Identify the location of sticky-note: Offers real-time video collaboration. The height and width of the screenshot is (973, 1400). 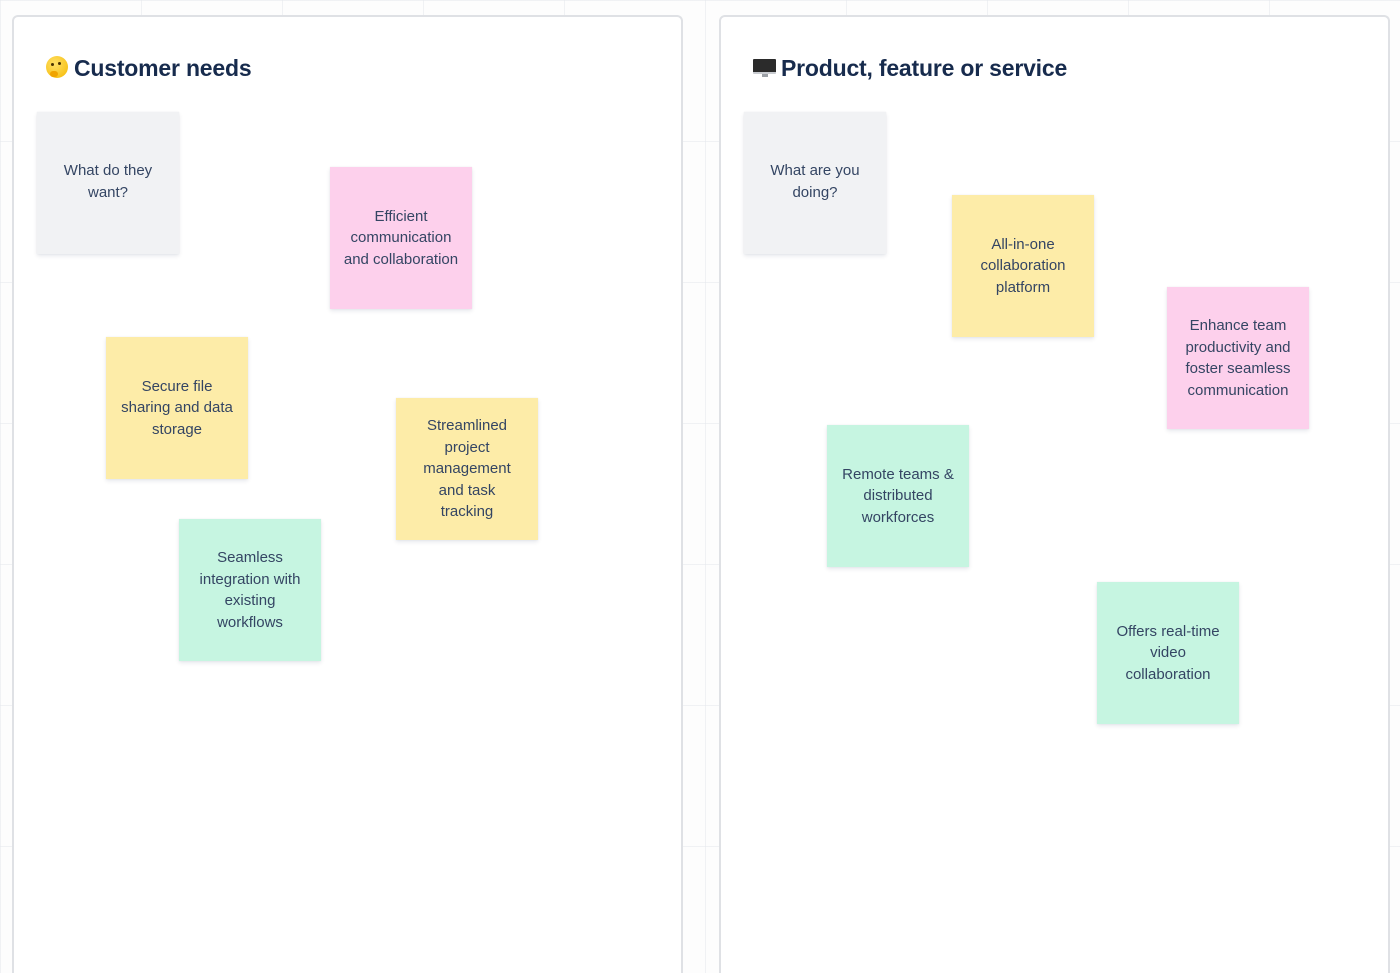
(1168, 653).